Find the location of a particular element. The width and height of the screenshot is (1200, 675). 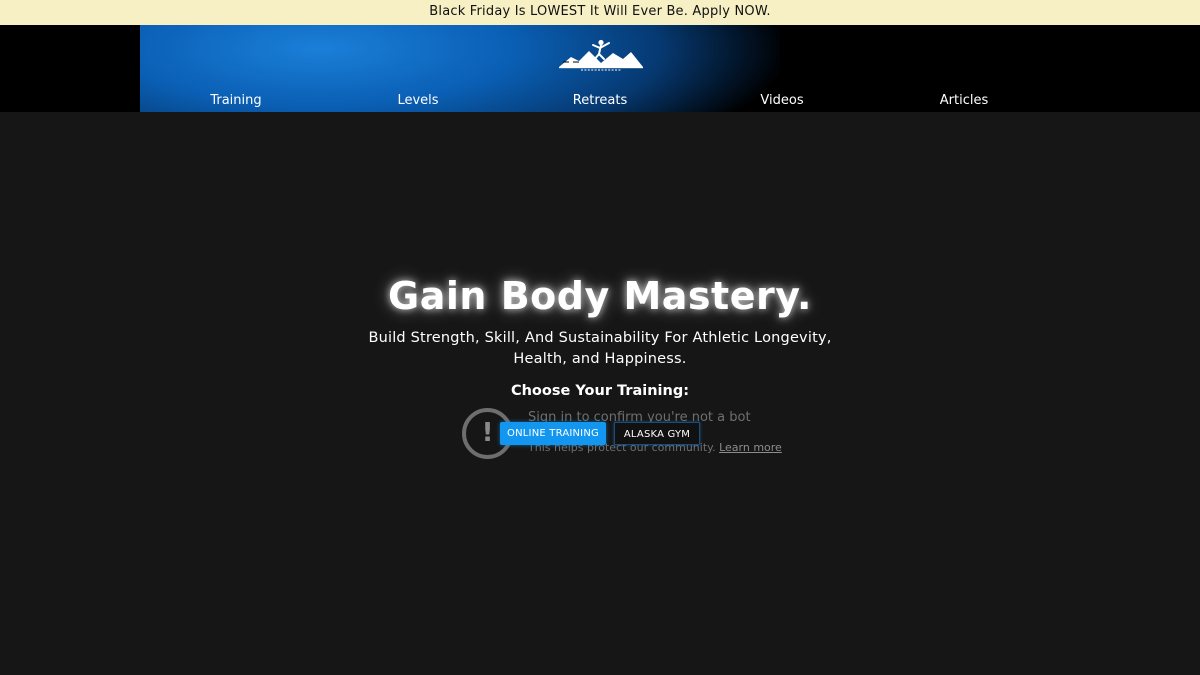

nav-item-levels: Levels is located at coordinates (418, 100).